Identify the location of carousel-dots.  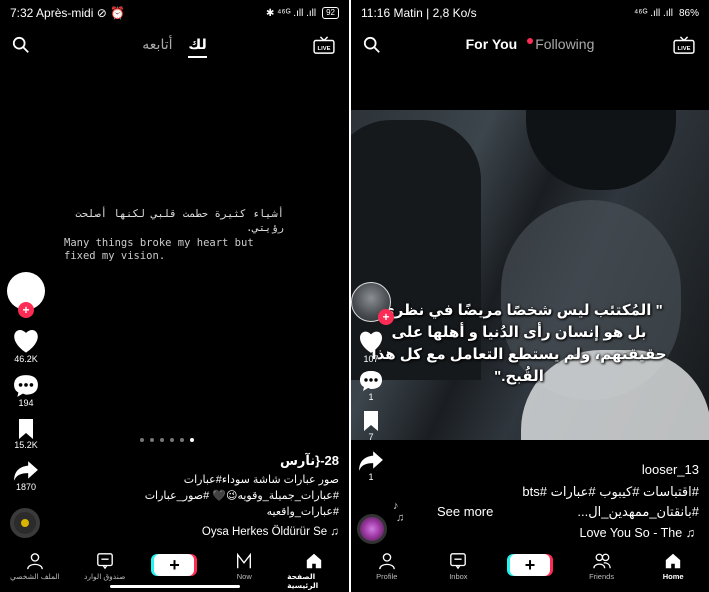
(167, 440).